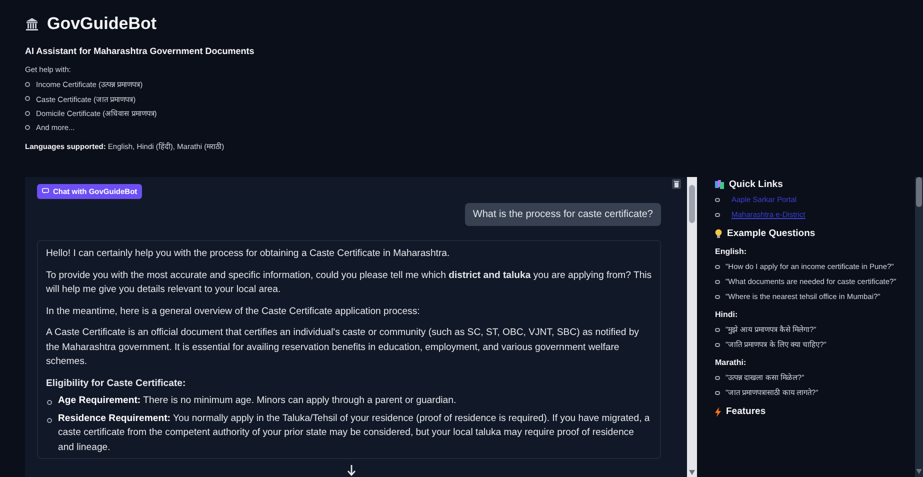 The height and width of the screenshot is (477, 923). What do you see at coordinates (562, 214) in the screenshot?
I see `user-message: What is the process for caste certificate?` at bounding box center [562, 214].